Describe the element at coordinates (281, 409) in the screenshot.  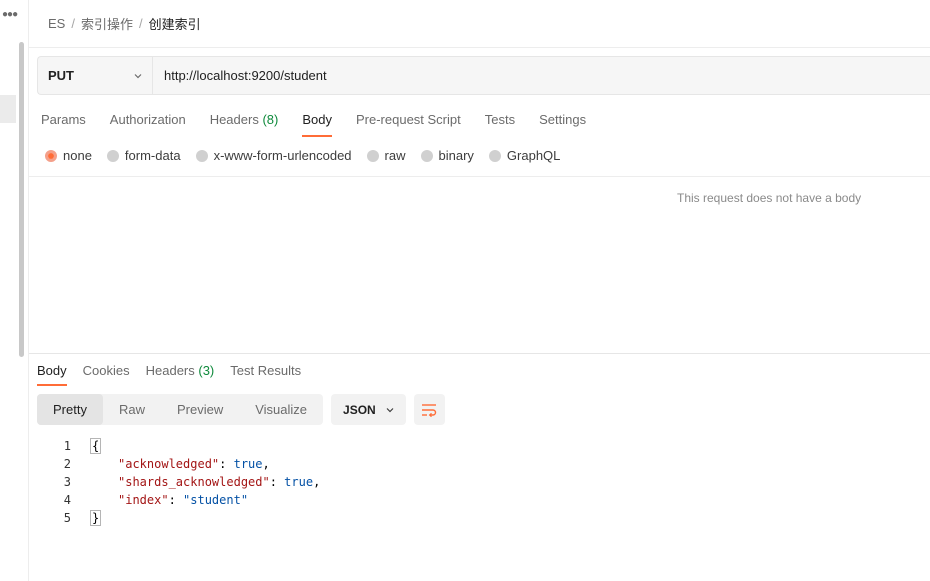
I see `view-visualize-button: Visualize` at that location.